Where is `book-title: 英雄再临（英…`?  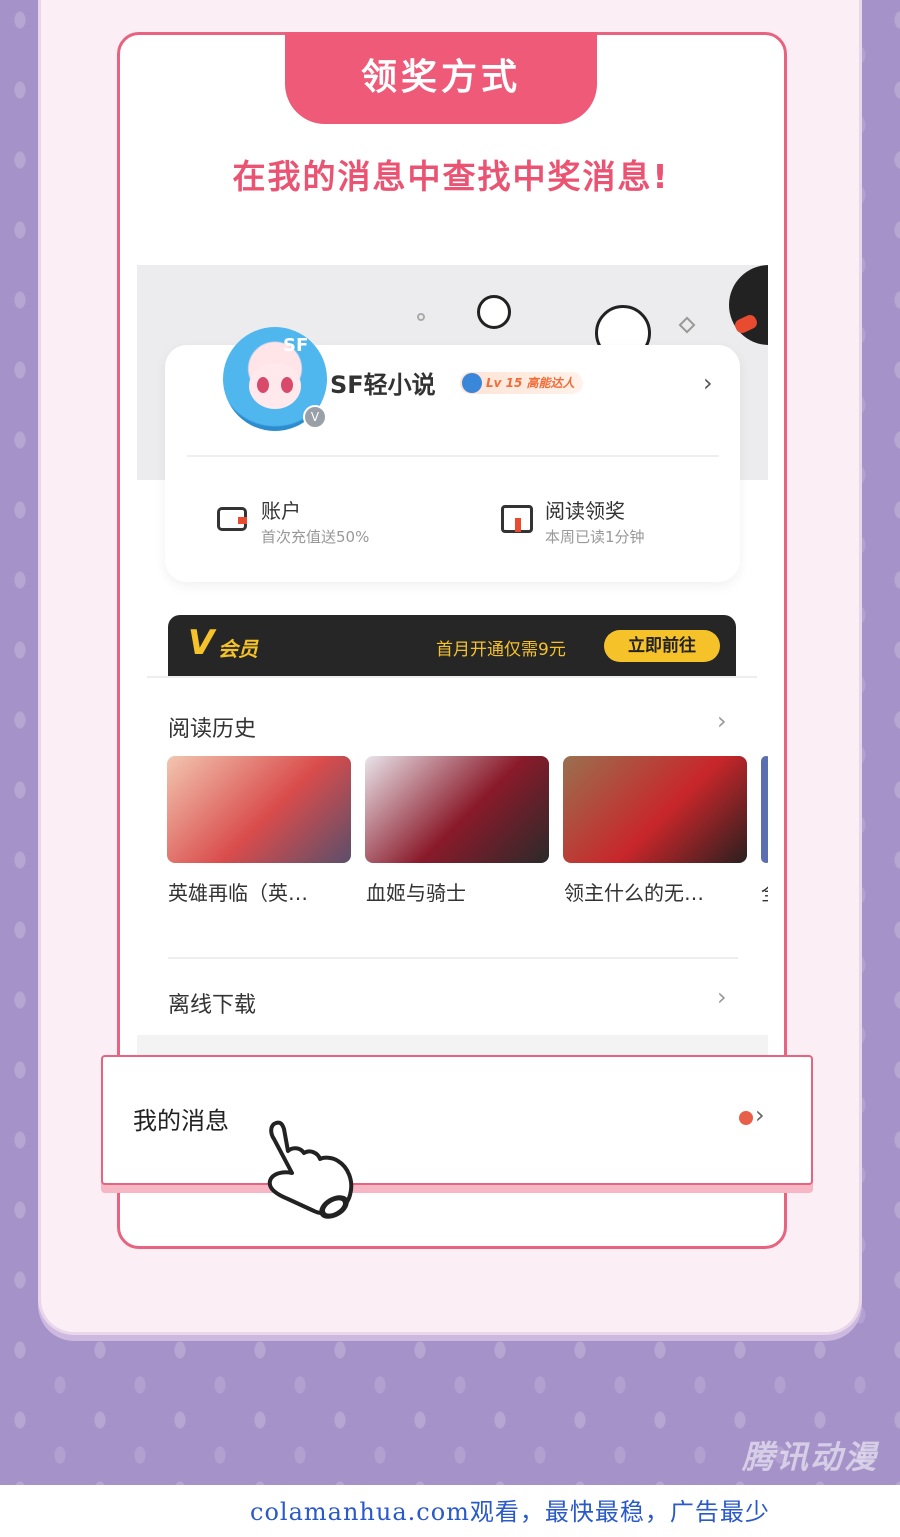 book-title: 英雄再临（英… is located at coordinates (238, 891).